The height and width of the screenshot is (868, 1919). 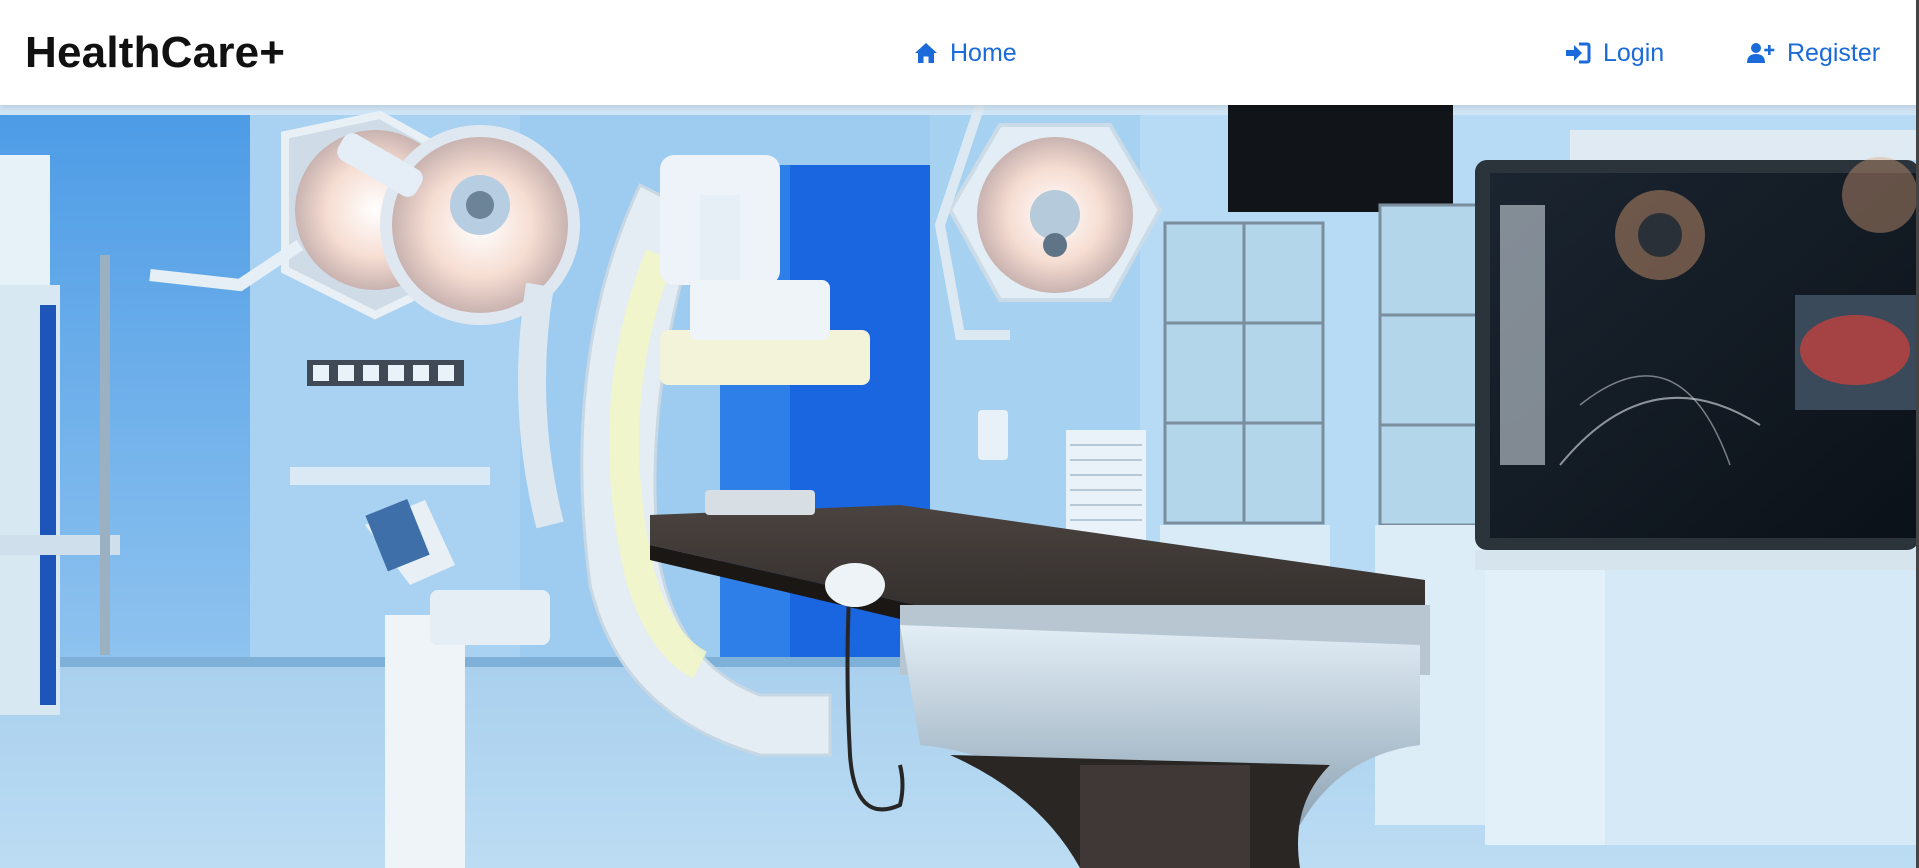 What do you see at coordinates (1834, 53) in the screenshot?
I see `nav-register-label: Register` at bounding box center [1834, 53].